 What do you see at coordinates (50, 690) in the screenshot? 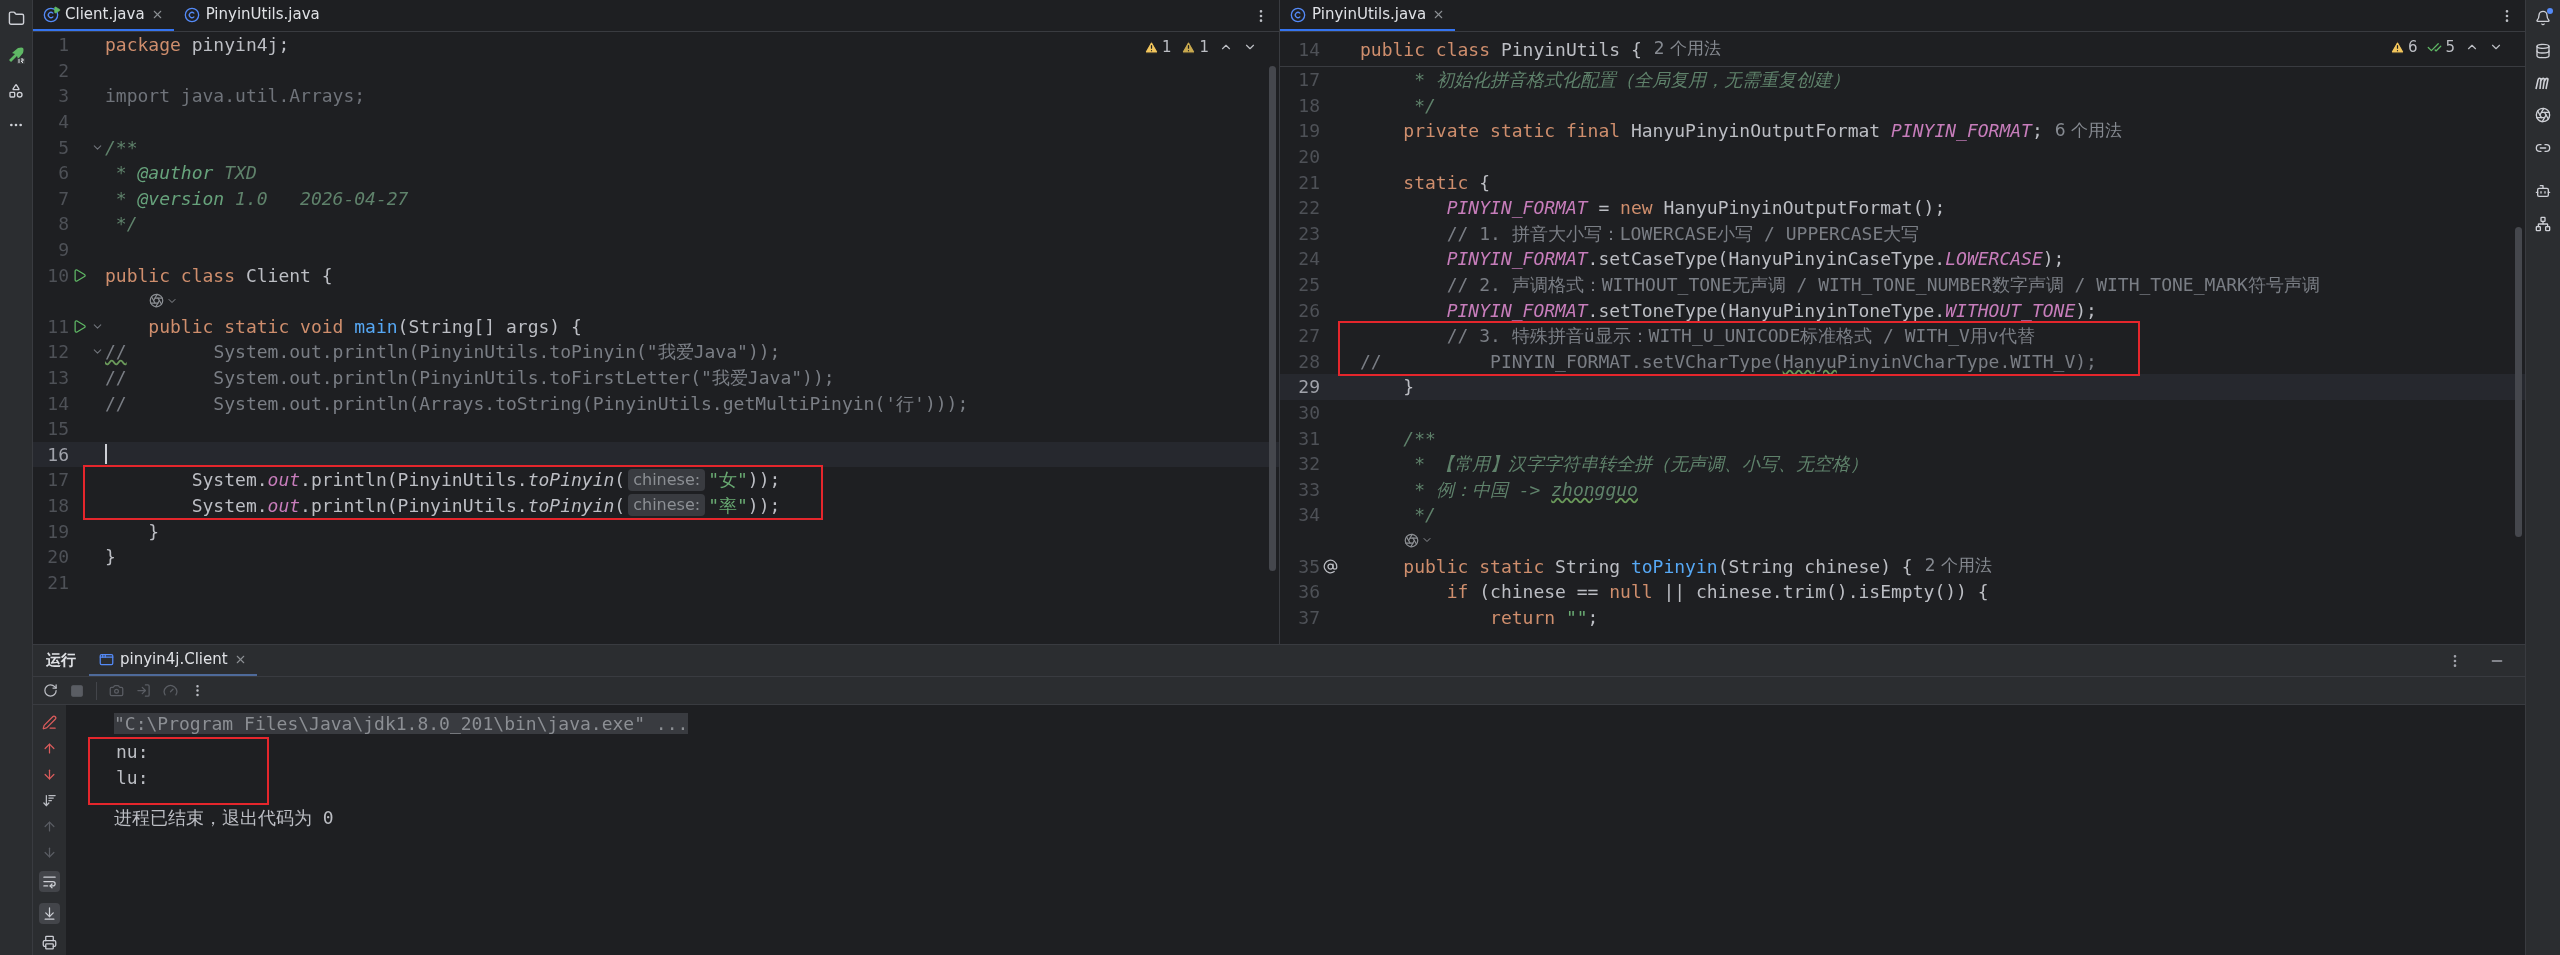
I see `rerun-icon` at bounding box center [50, 690].